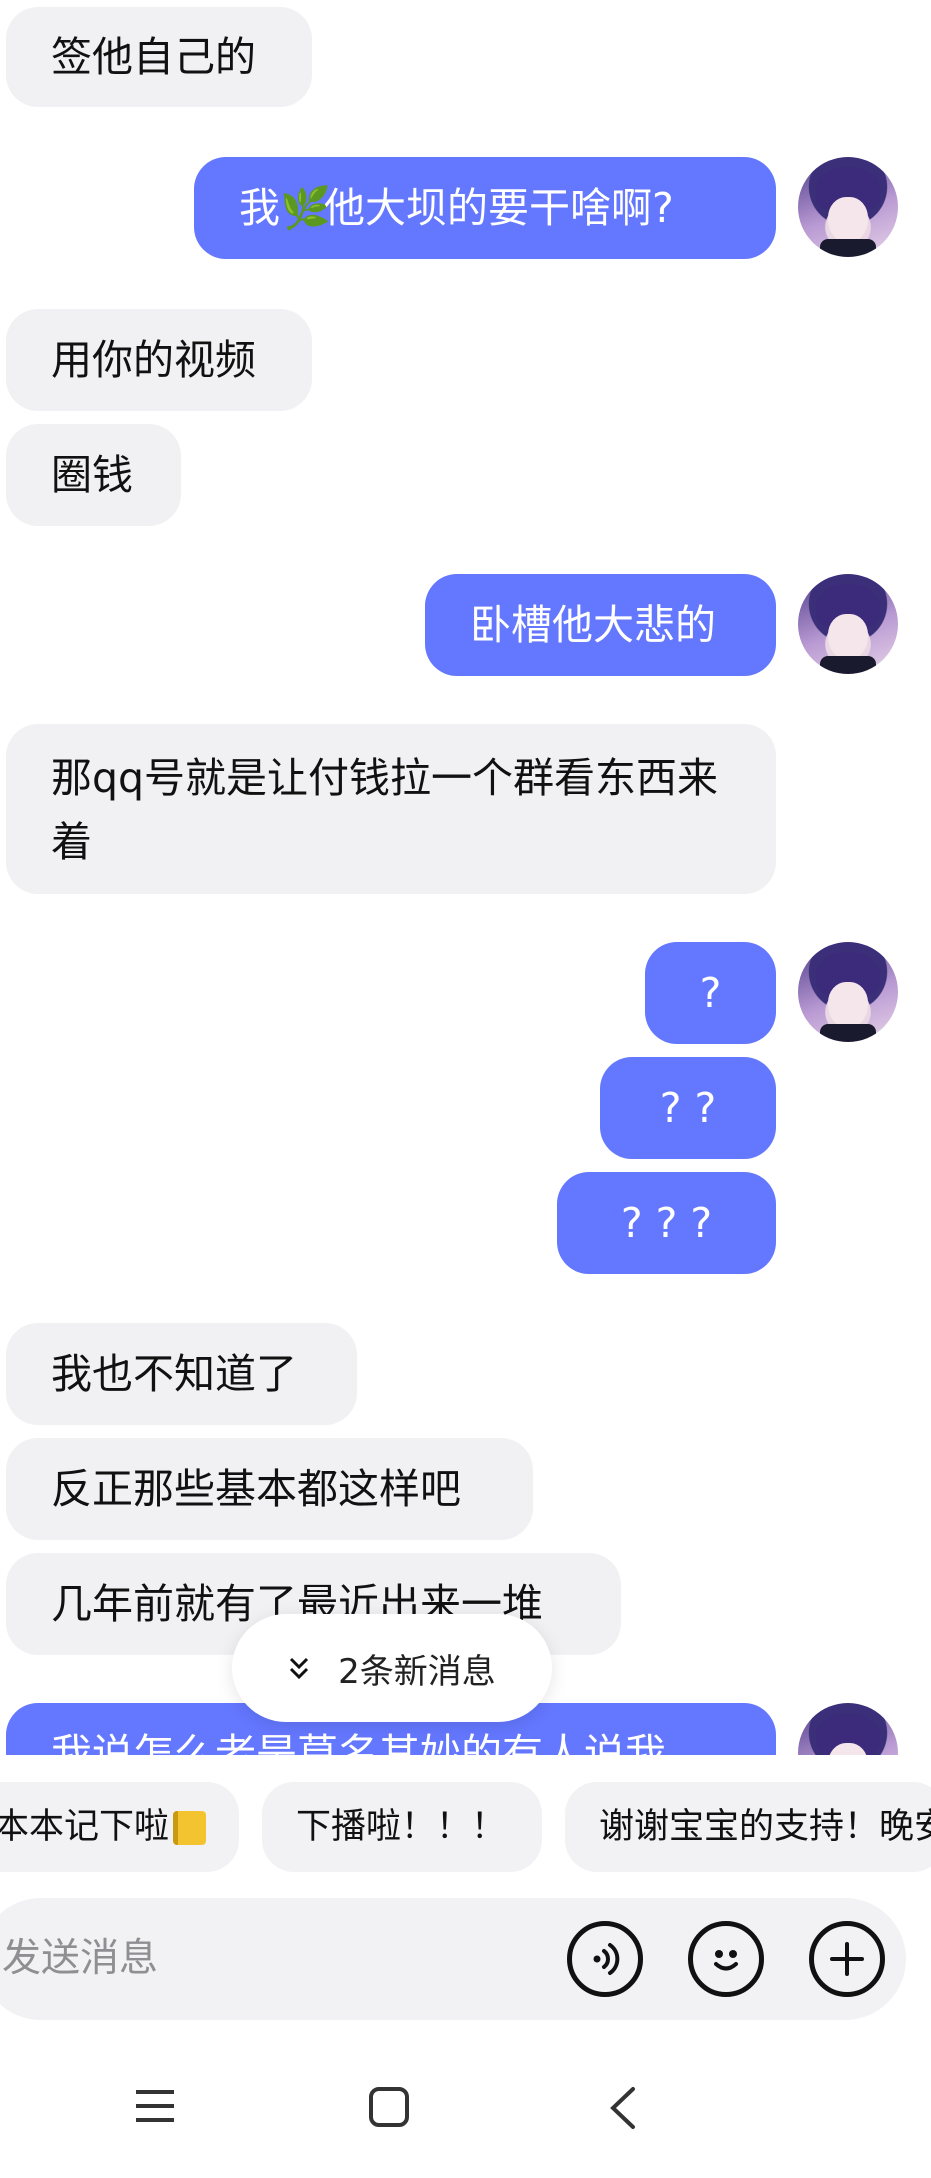 The height and width of the screenshot is (2178, 931). What do you see at coordinates (358, 1742) in the screenshot?
I see `message-text: 我说怎么老是莫名其妙的有人说我` at bounding box center [358, 1742].